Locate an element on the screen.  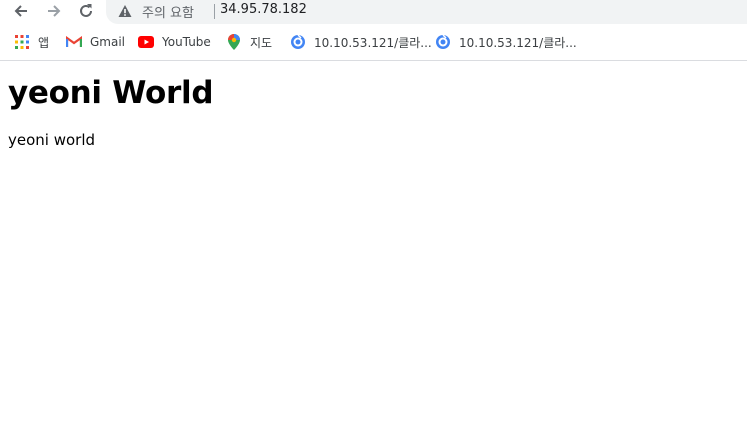
reload-button is located at coordinates (86, 11).